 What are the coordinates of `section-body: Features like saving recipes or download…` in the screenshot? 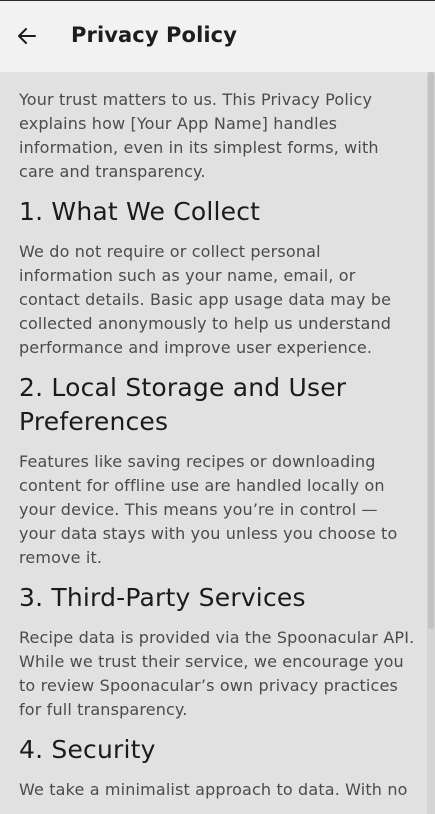 It's located at (208, 509).